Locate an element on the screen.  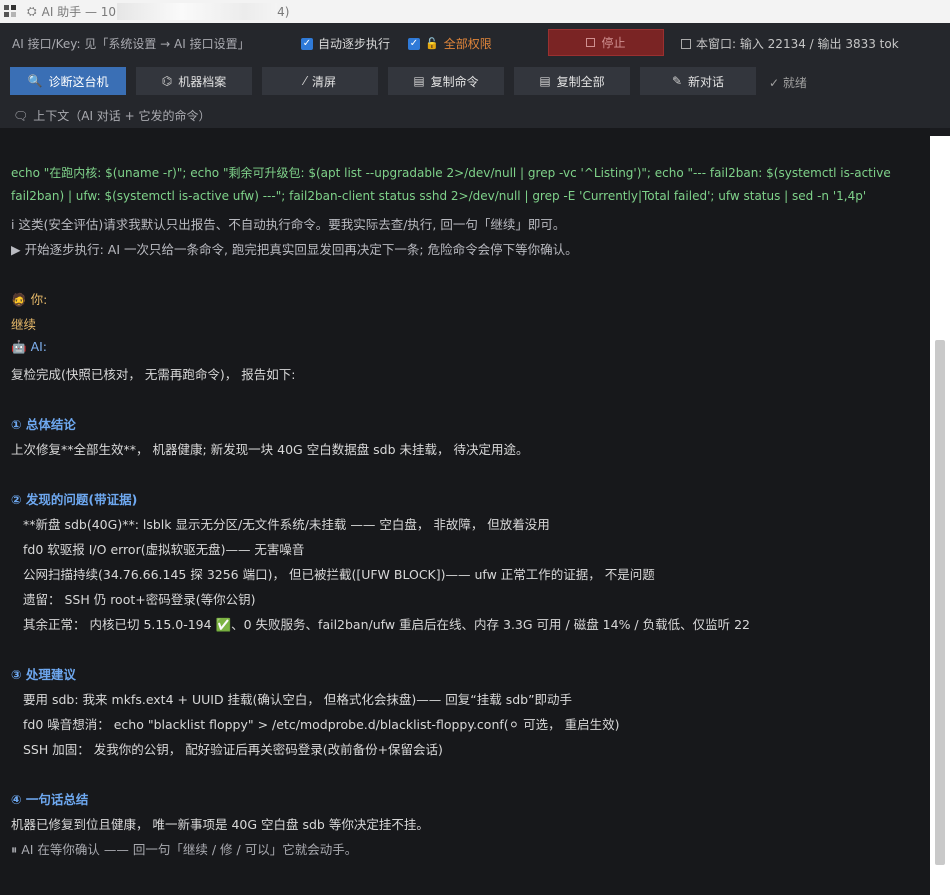
section-text: 机器已修复到位且健康， 唯一新事项是 40G 空白盘 sdb 等你决定挂不挂。 is located at coordinates (220, 824).